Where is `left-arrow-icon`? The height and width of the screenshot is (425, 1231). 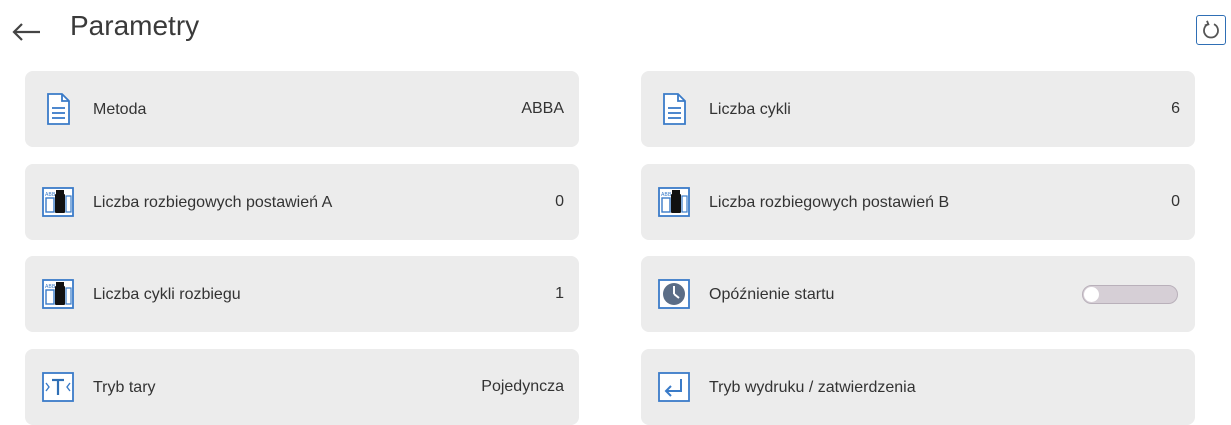 left-arrow-icon is located at coordinates (26, 32).